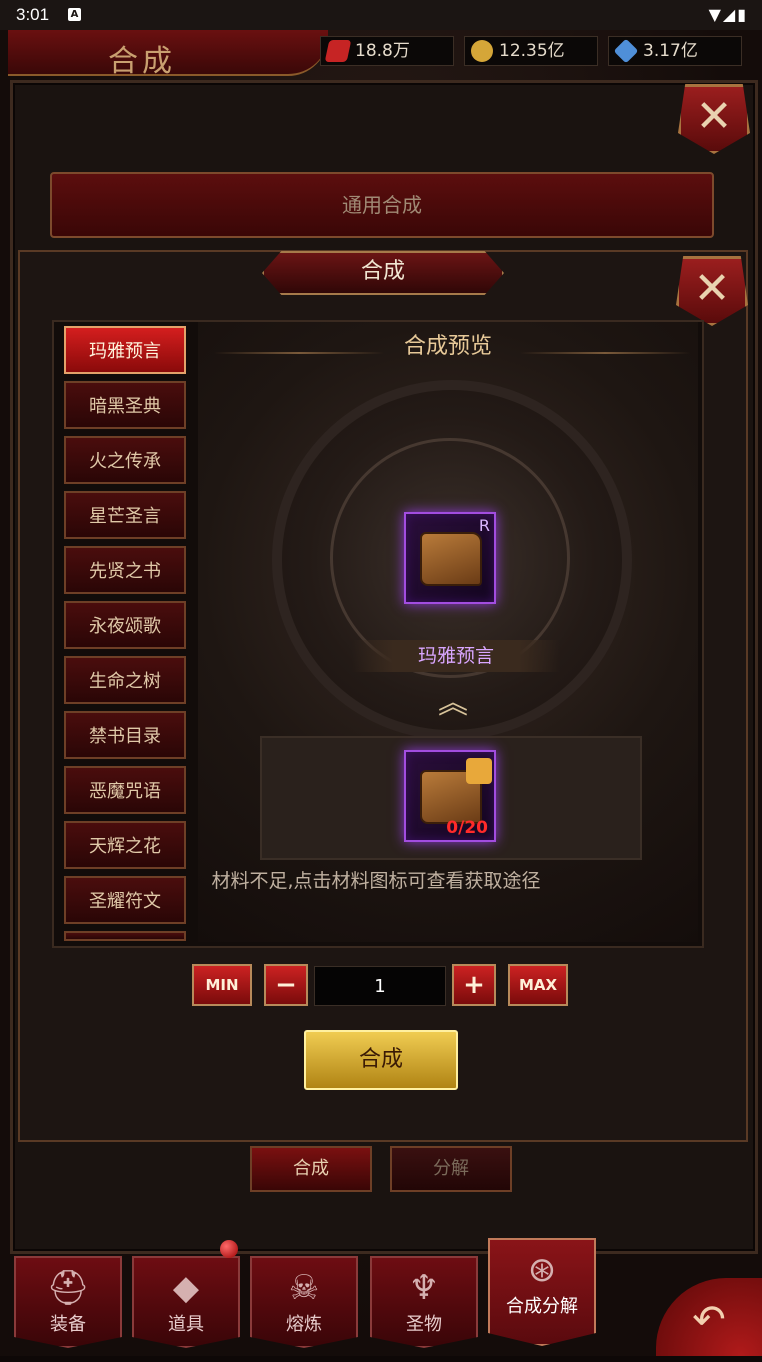 This screenshot has height=1362, width=762. What do you see at coordinates (482, 51) in the screenshot?
I see `gold-coin-icon` at bounding box center [482, 51].